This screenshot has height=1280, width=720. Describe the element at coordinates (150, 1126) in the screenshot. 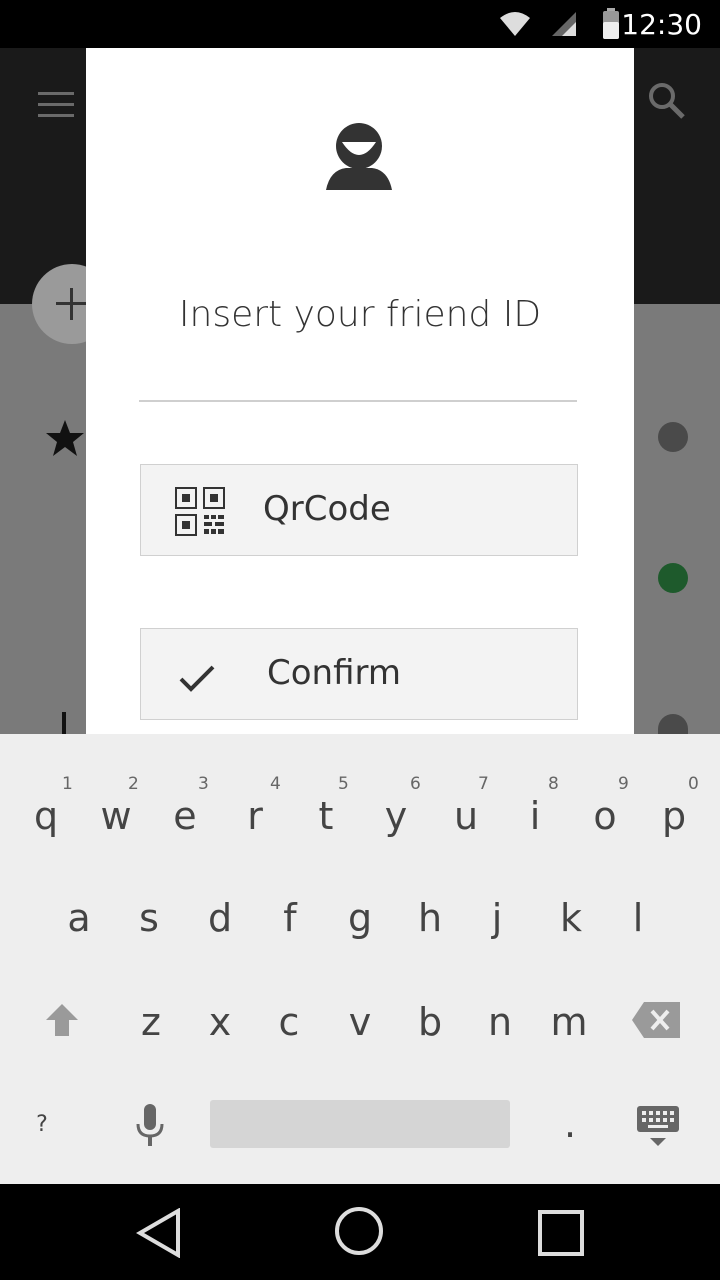

I see `mic-icon` at that location.